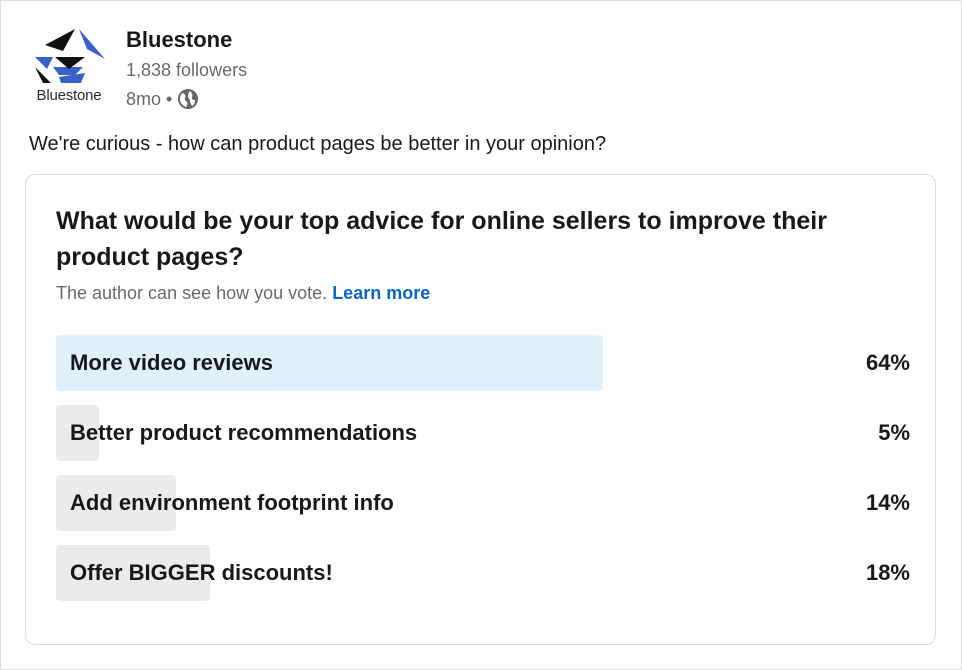 The width and height of the screenshot is (962, 670). I want to click on company-logo: Bluestone, so click(69, 65).